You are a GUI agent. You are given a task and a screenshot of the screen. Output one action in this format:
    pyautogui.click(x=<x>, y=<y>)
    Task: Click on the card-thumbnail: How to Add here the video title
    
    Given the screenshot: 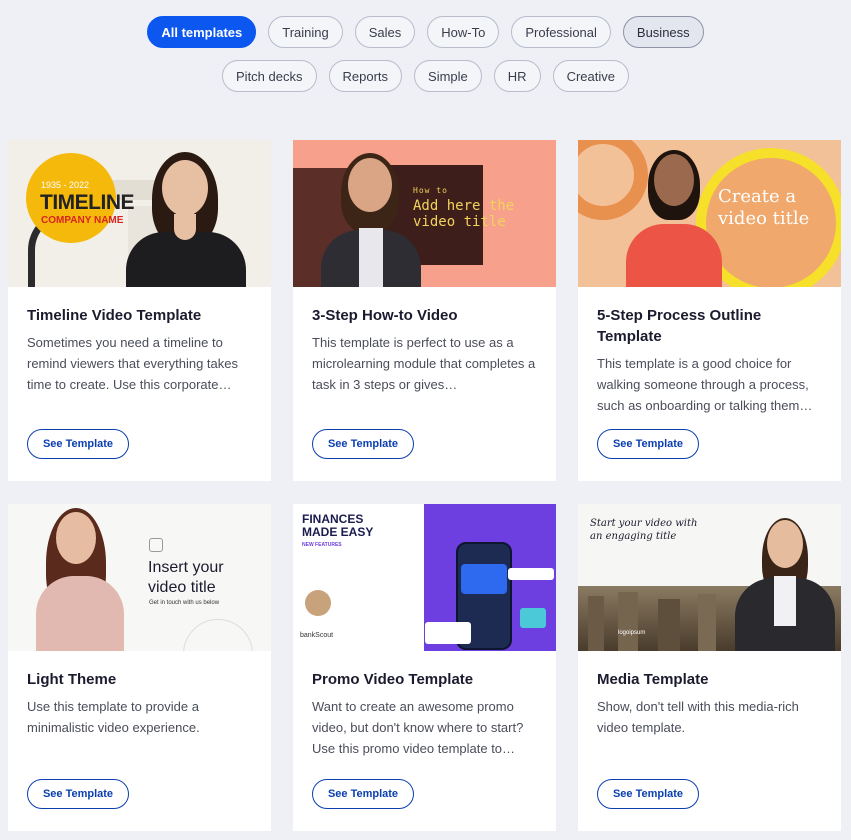 What is the action you would take?
    pyautogui.click(x=424, y=213)
    